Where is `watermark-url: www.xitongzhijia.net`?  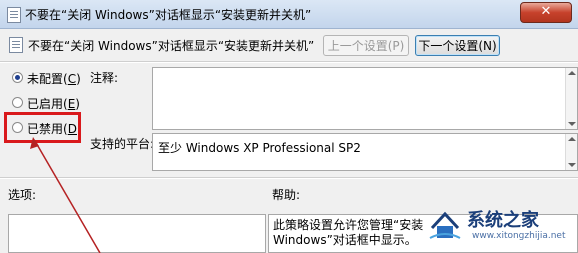 watermark-url: www.xitongzhijia.net is located at coordinates (519, 236).